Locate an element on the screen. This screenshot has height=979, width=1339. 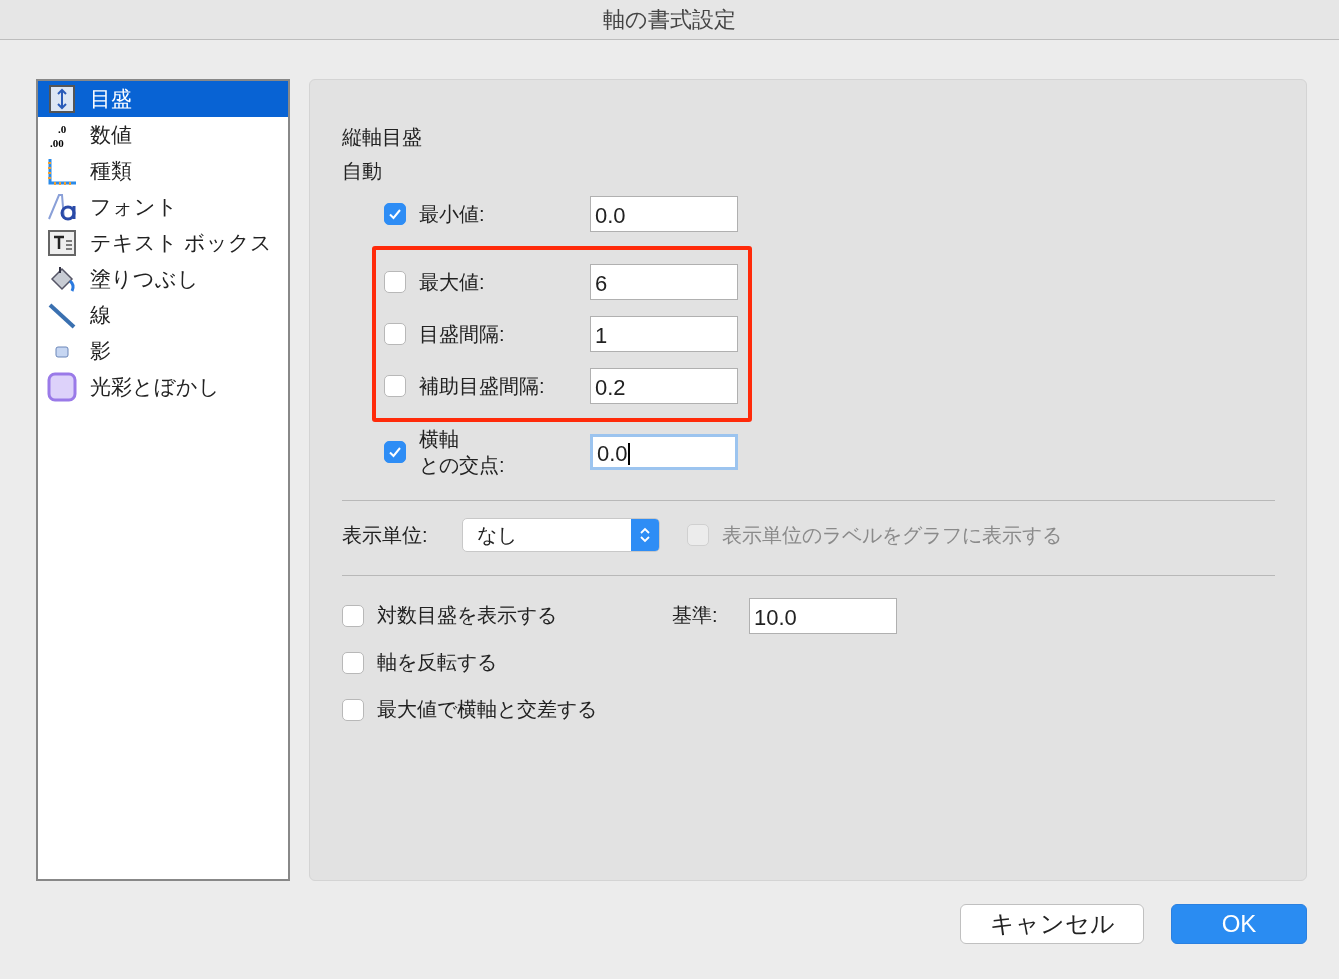
field-label: 目盛間隔: is located at coordinates (462, 334).